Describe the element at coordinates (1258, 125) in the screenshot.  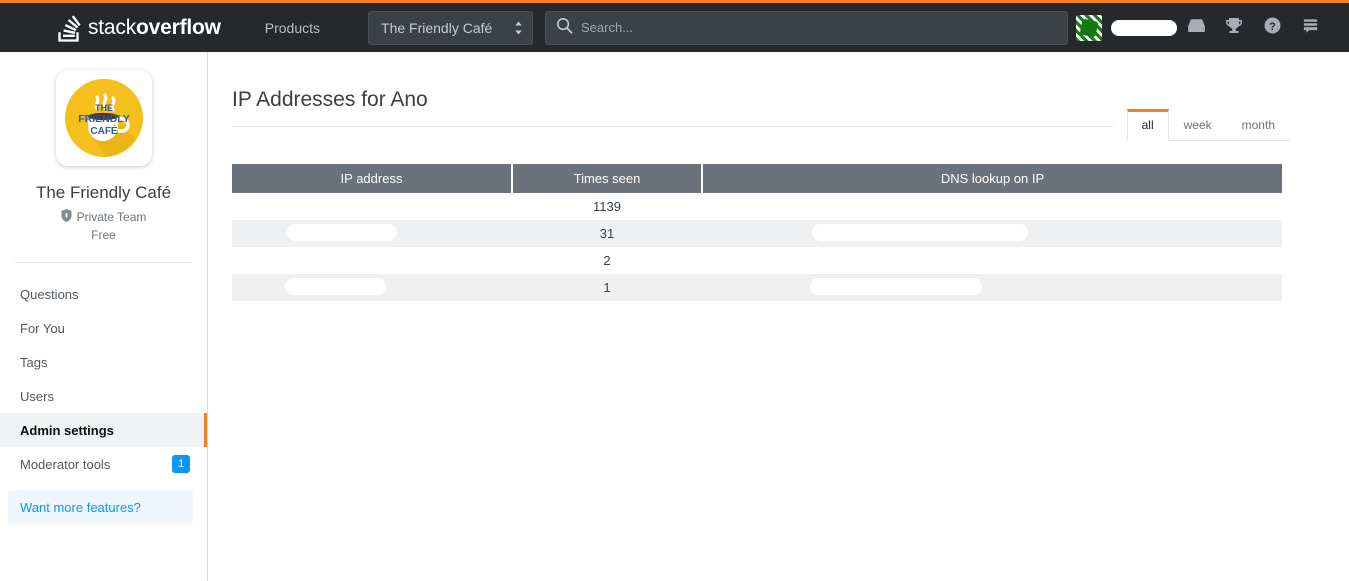
I see `tab-month: month` at that location.